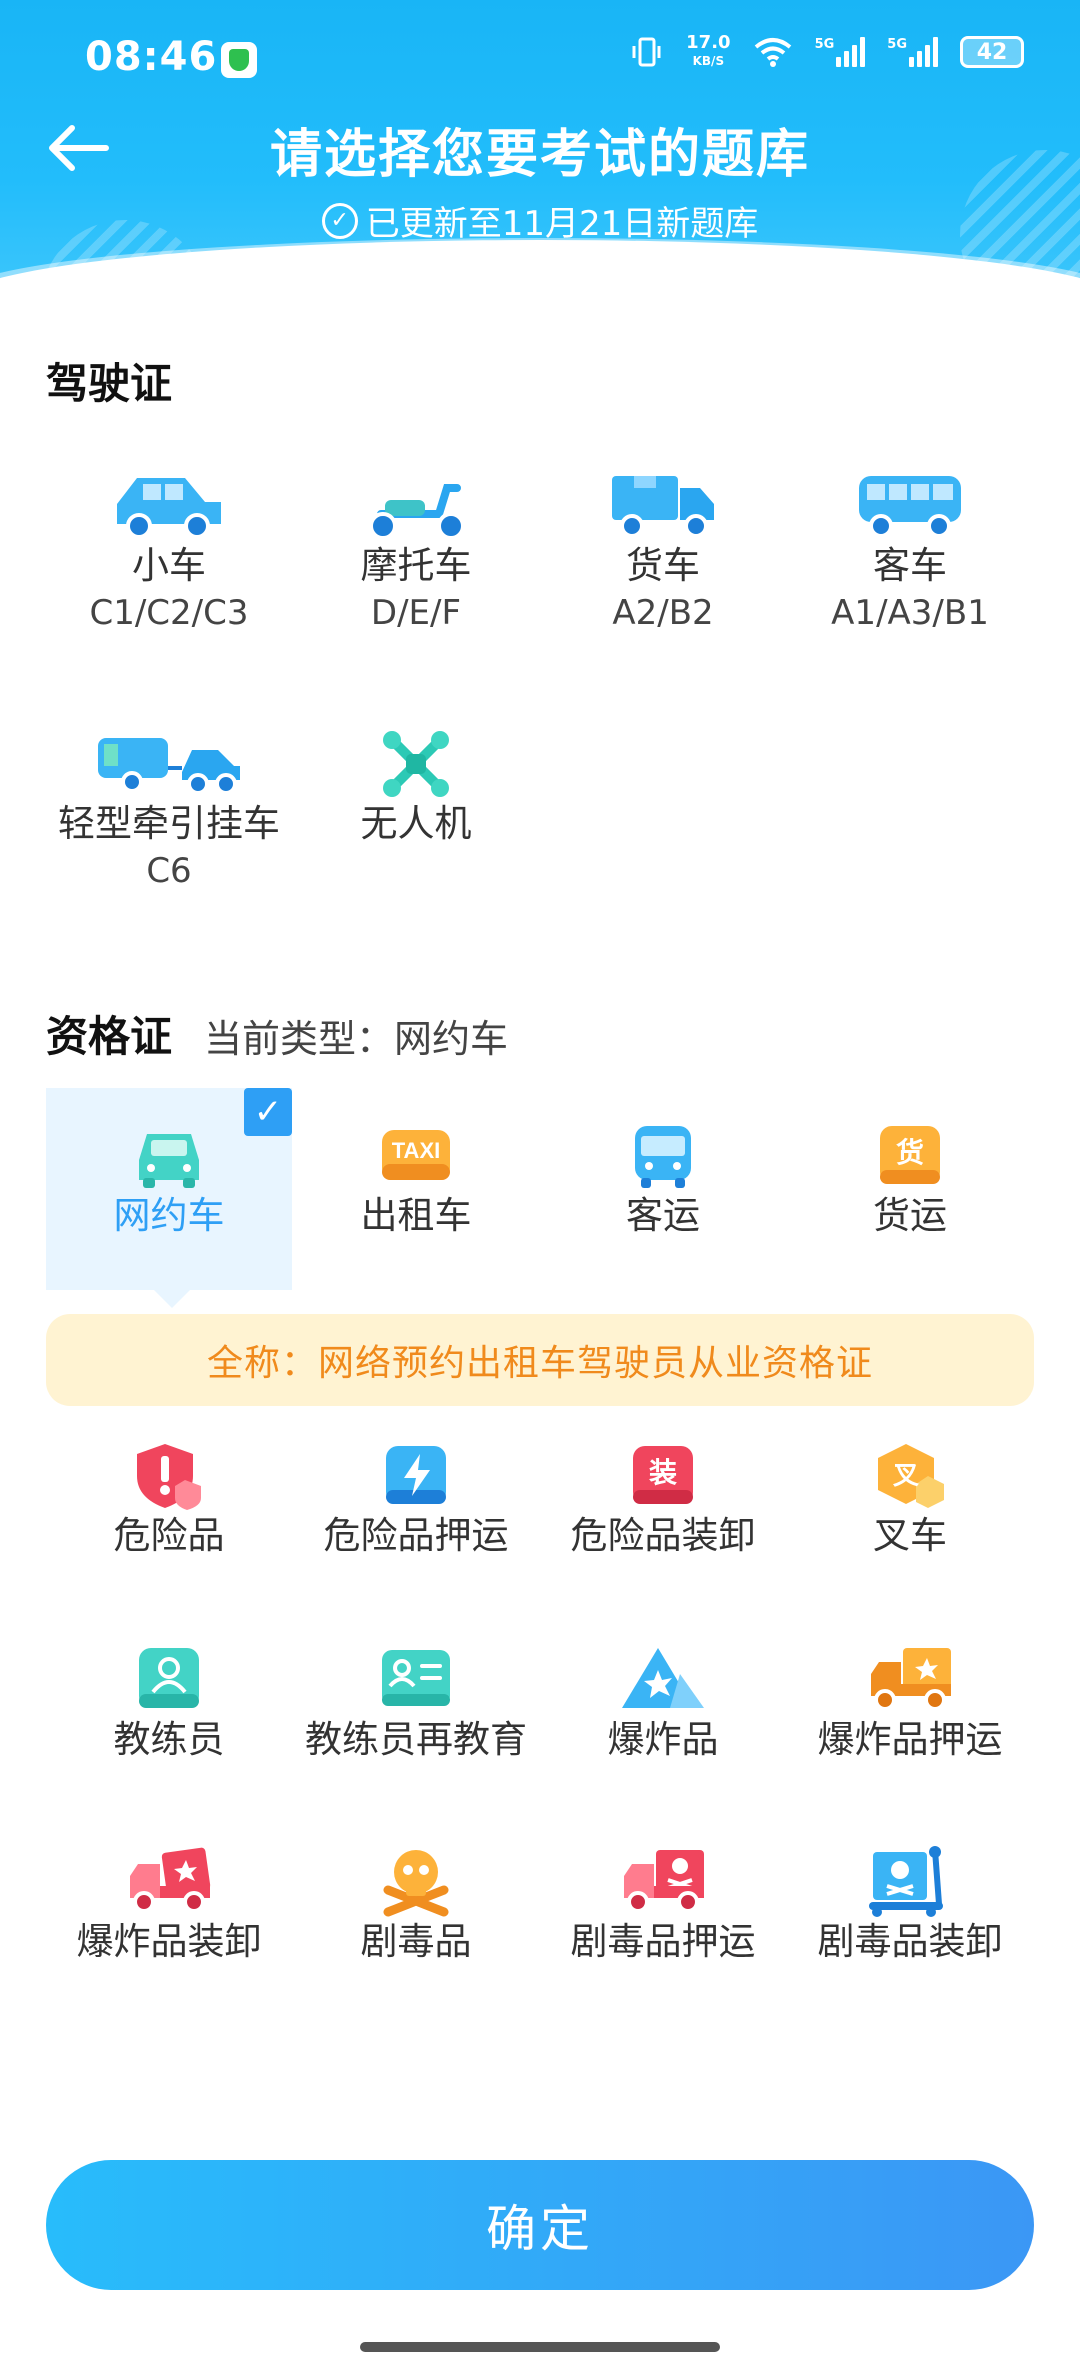 The image size is (1080, 2374). I want to click on page-title: 请选择您要考试的题库, so click(539, 155).